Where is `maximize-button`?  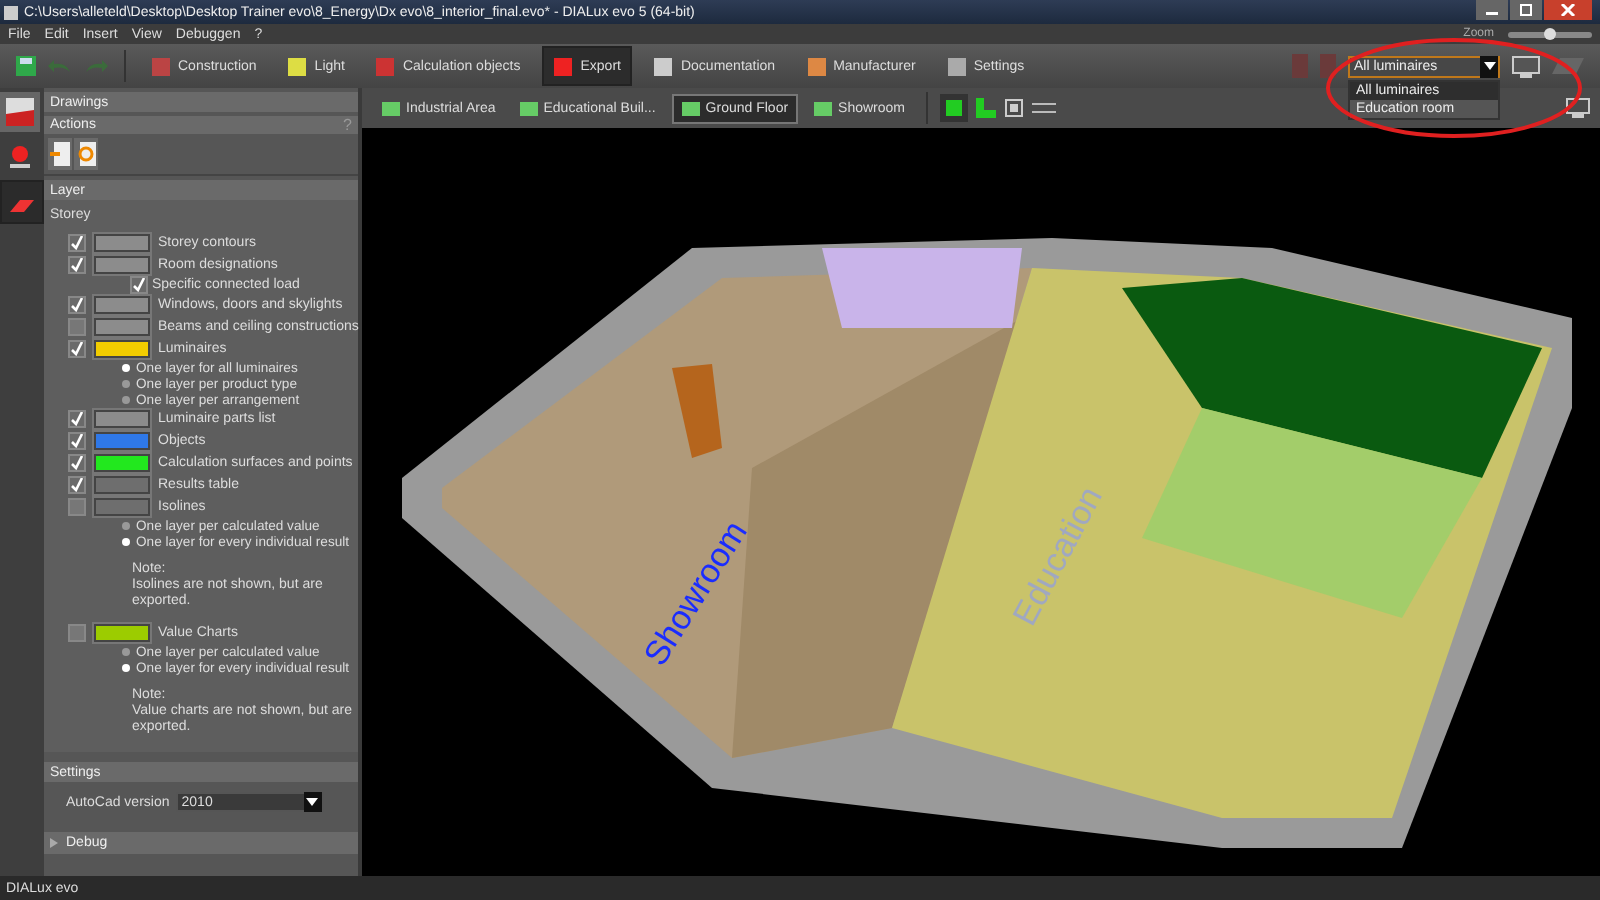 maximize-button is located at coordinates (1526, 10).